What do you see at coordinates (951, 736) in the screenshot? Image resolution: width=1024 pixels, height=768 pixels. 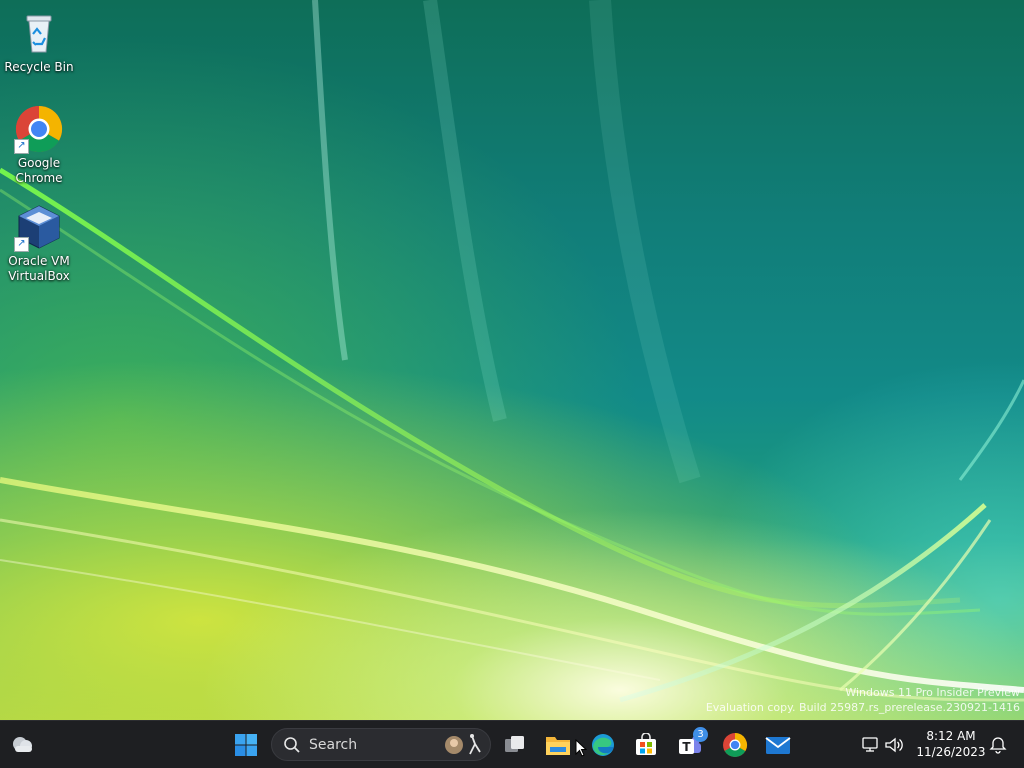 I see `clock-time: 8:12 AM` at bounding box center [951, 736].